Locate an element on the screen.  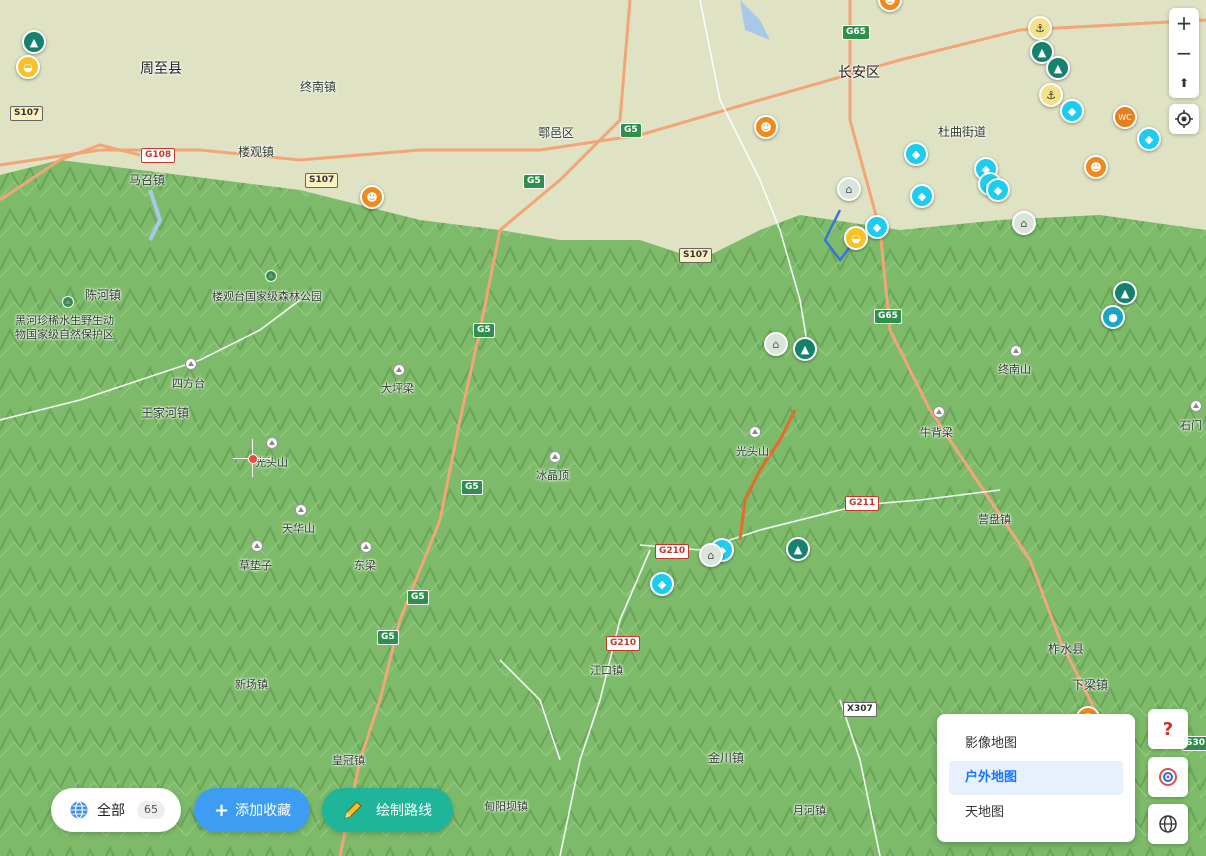
help-button: ? is located at coordinates (1168, 729).